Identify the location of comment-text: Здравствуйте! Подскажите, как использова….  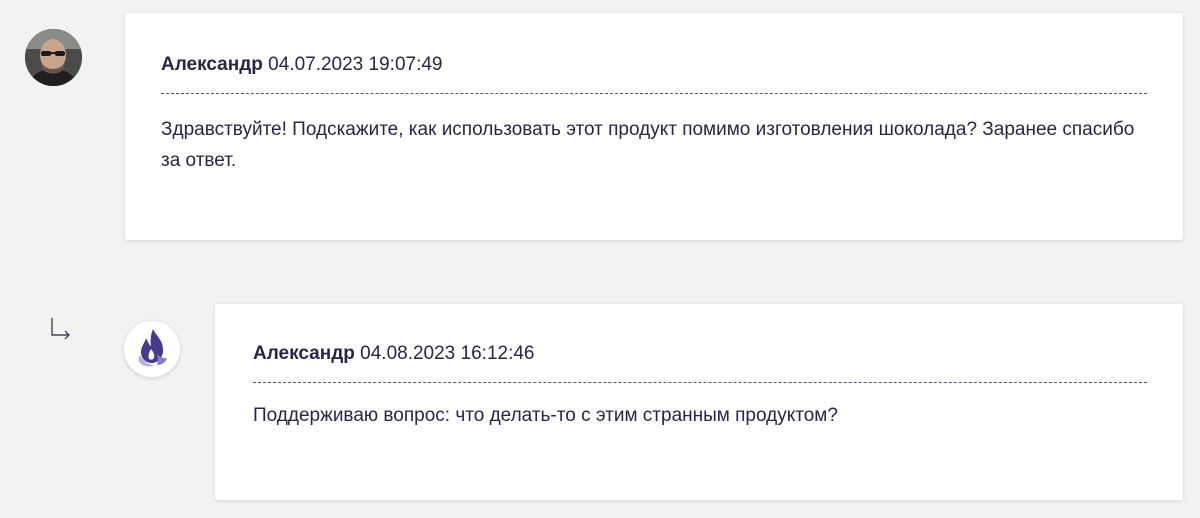
(648, 145).